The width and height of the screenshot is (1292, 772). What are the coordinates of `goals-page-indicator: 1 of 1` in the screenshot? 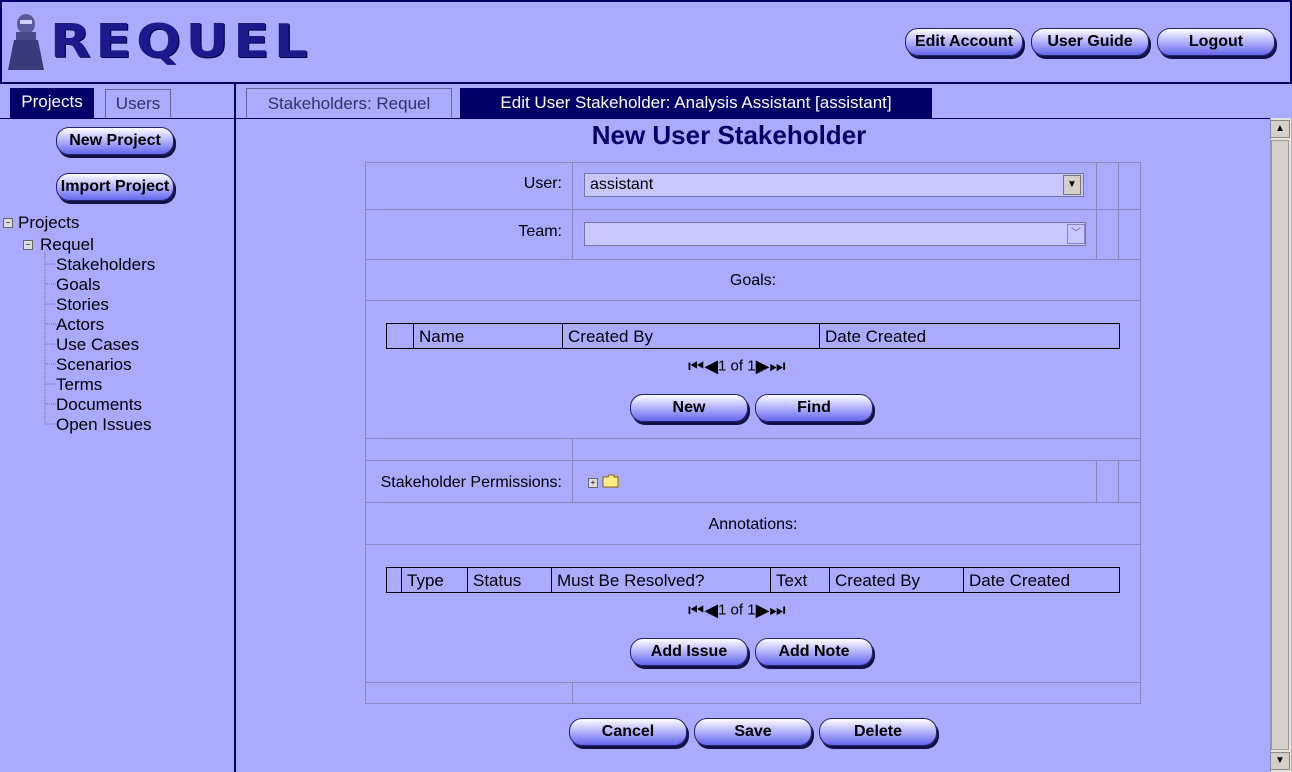 It's located at (737, 366).